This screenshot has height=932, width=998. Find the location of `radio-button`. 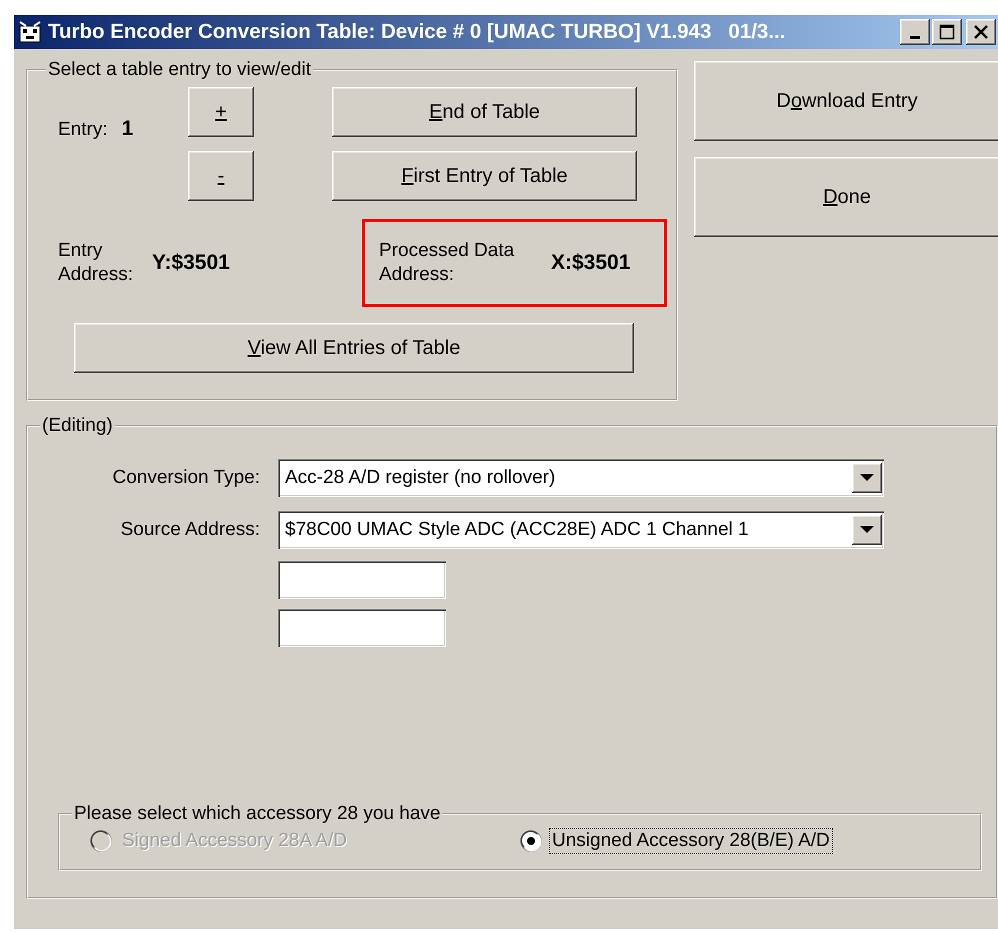

radio-button is located at coordinates (531, 841).